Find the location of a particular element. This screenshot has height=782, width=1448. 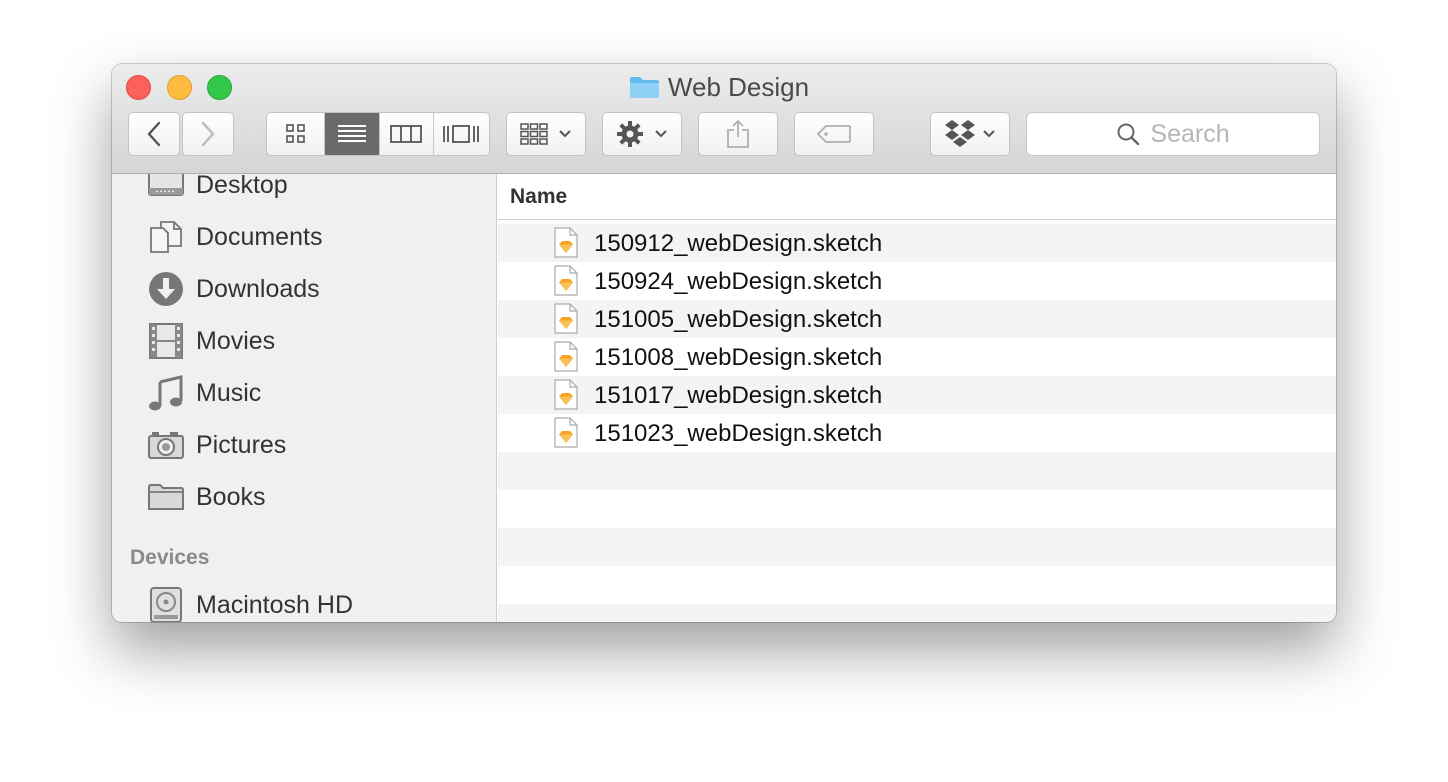

cover-flow-button is located at coordinates (462, 134).